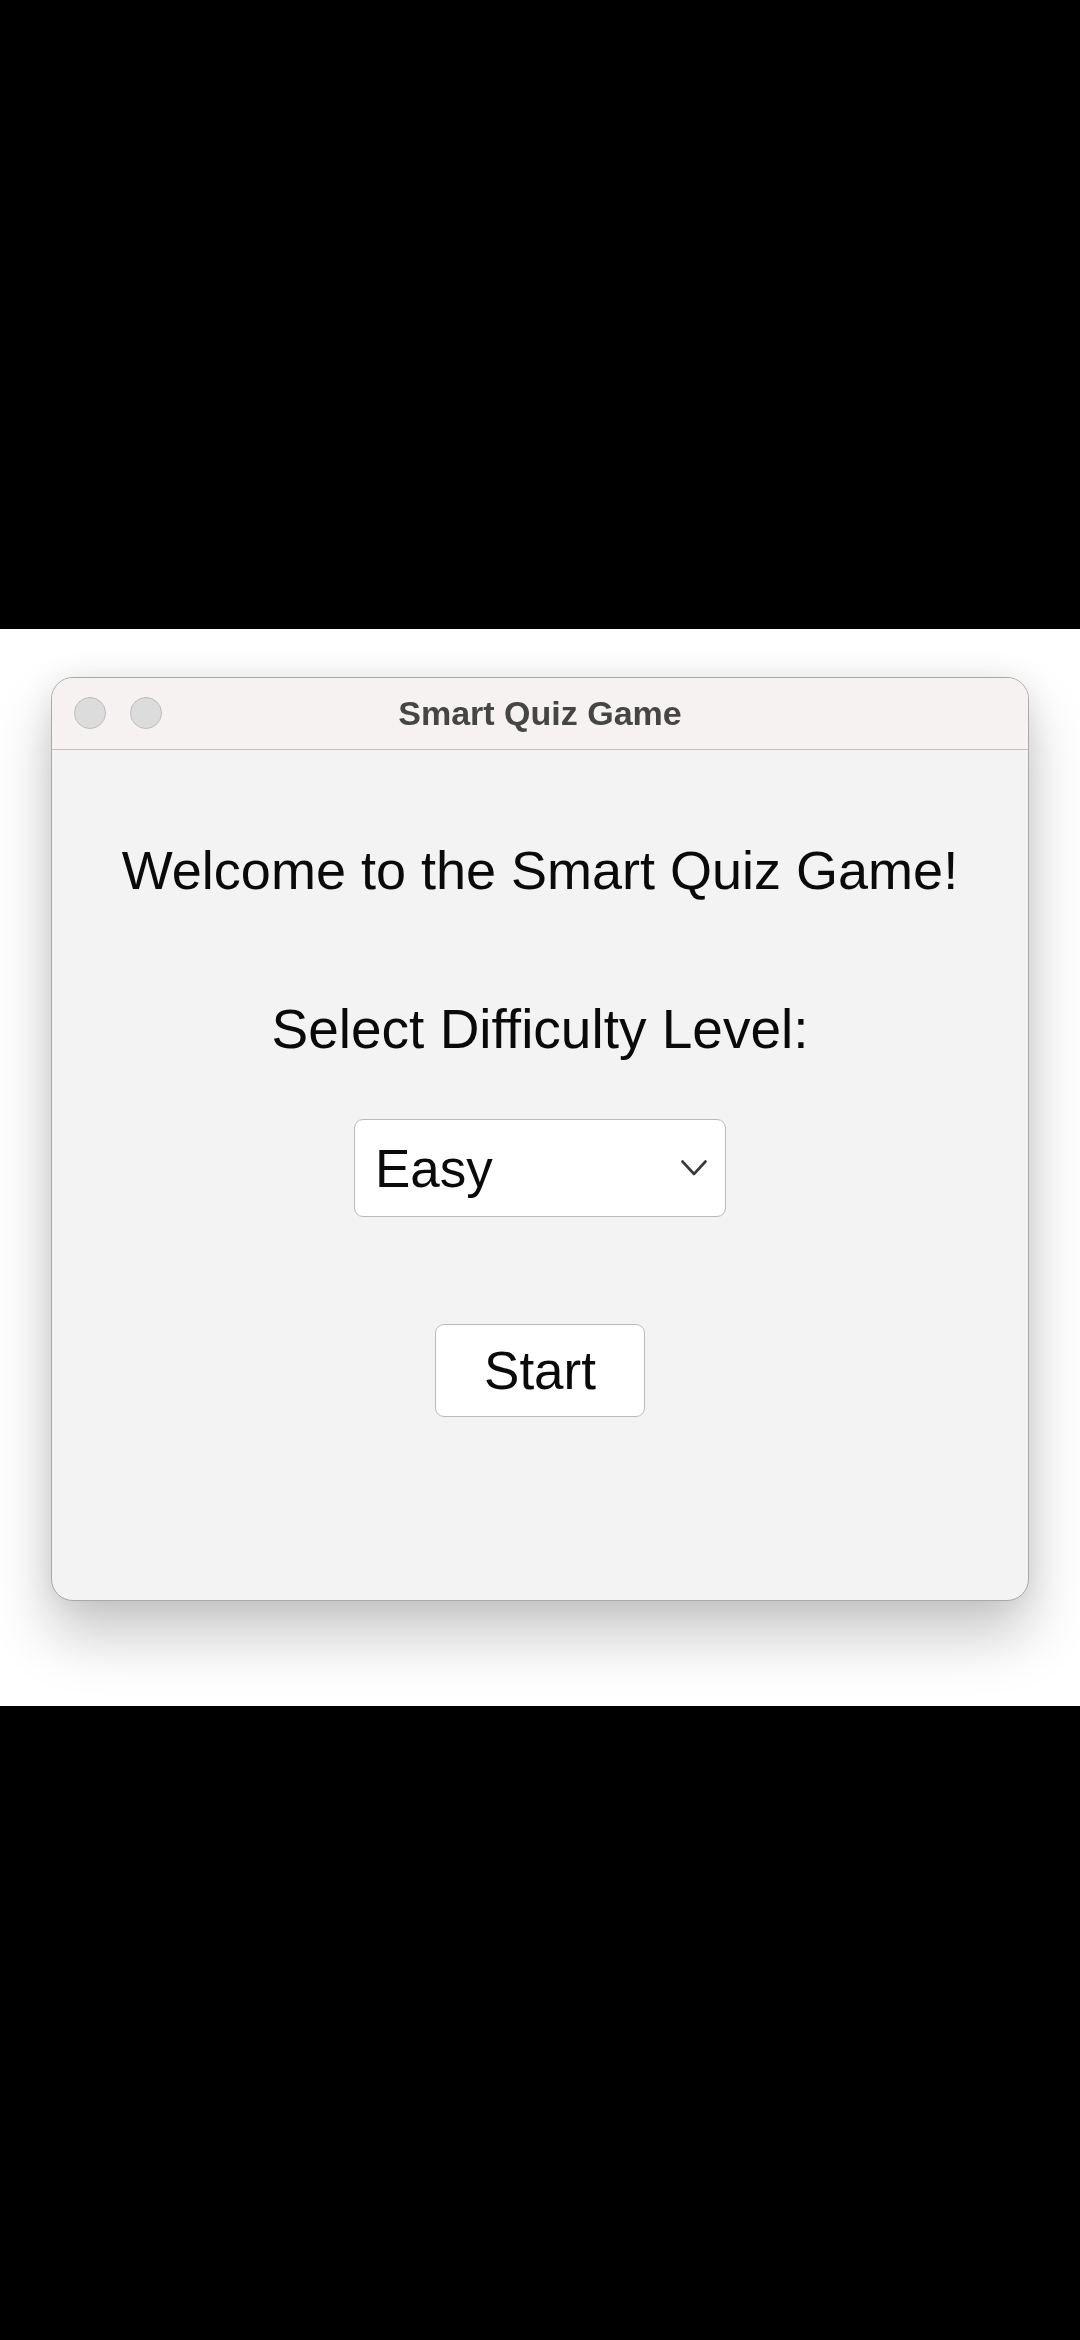 The height and width of the screenshot is (2340, 1080). I want to click on chevron-down-icon, so click(694, 1168).